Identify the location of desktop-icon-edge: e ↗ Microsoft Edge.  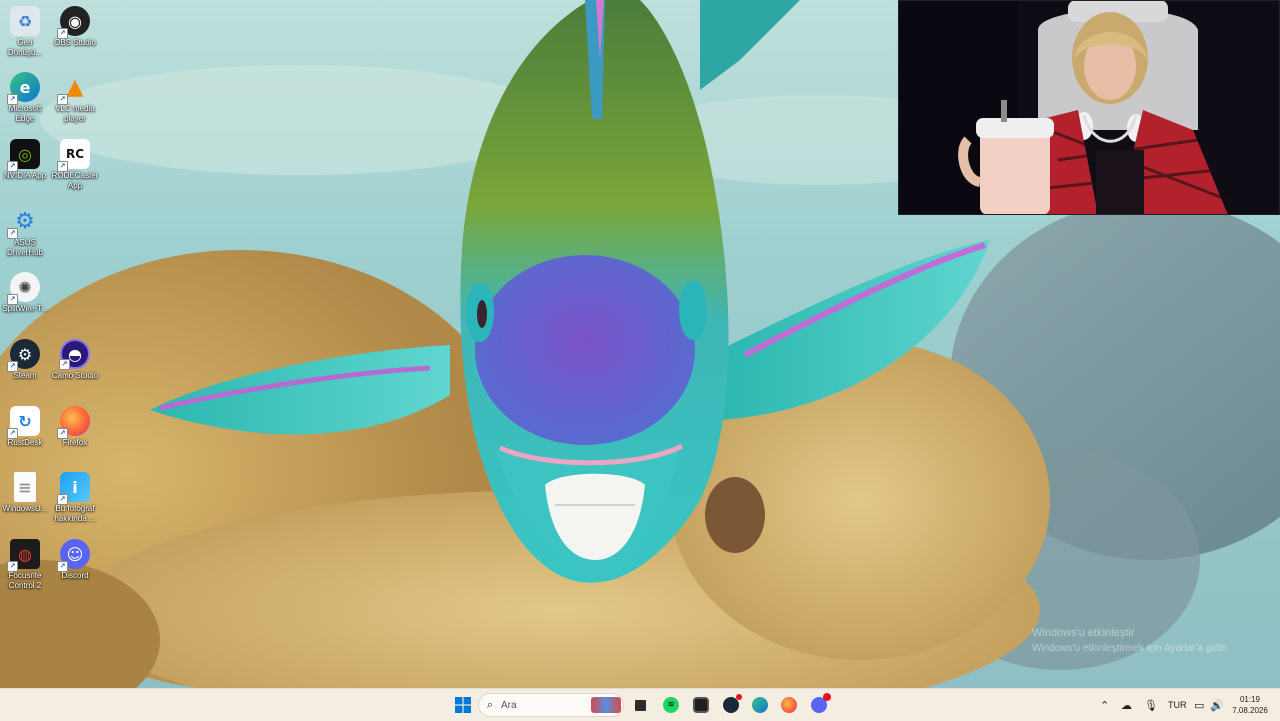
(25, 96).